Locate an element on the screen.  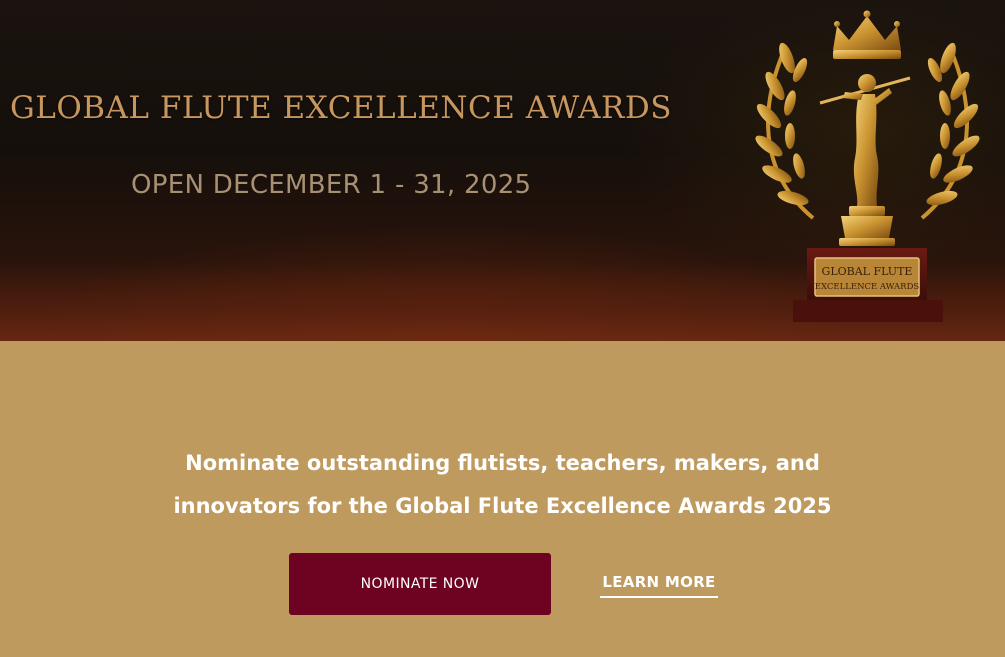
laurel-left-icon is located at coordinates (785, 131).